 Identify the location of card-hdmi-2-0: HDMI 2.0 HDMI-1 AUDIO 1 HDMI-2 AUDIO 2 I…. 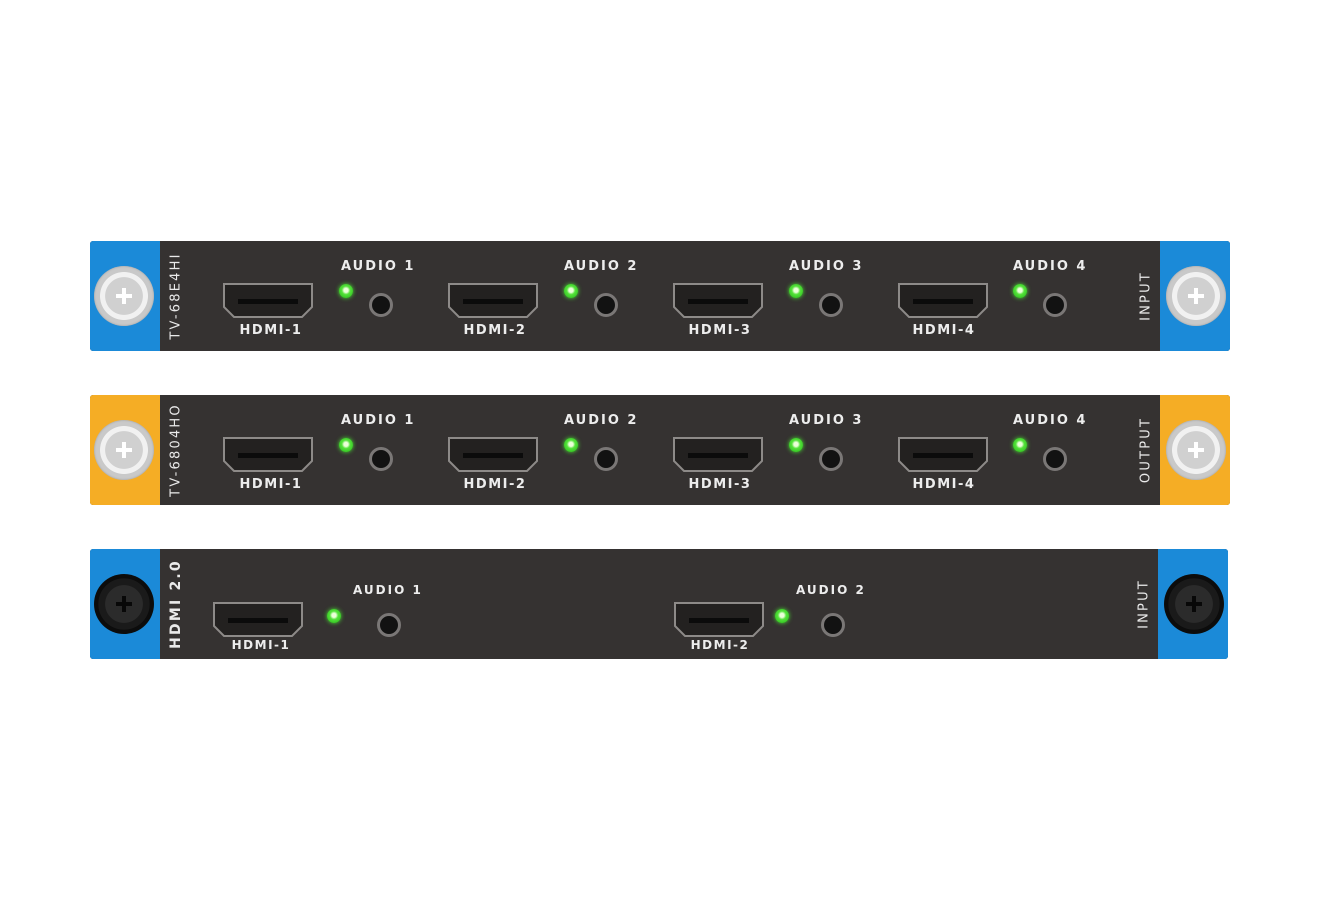
(659, 604).